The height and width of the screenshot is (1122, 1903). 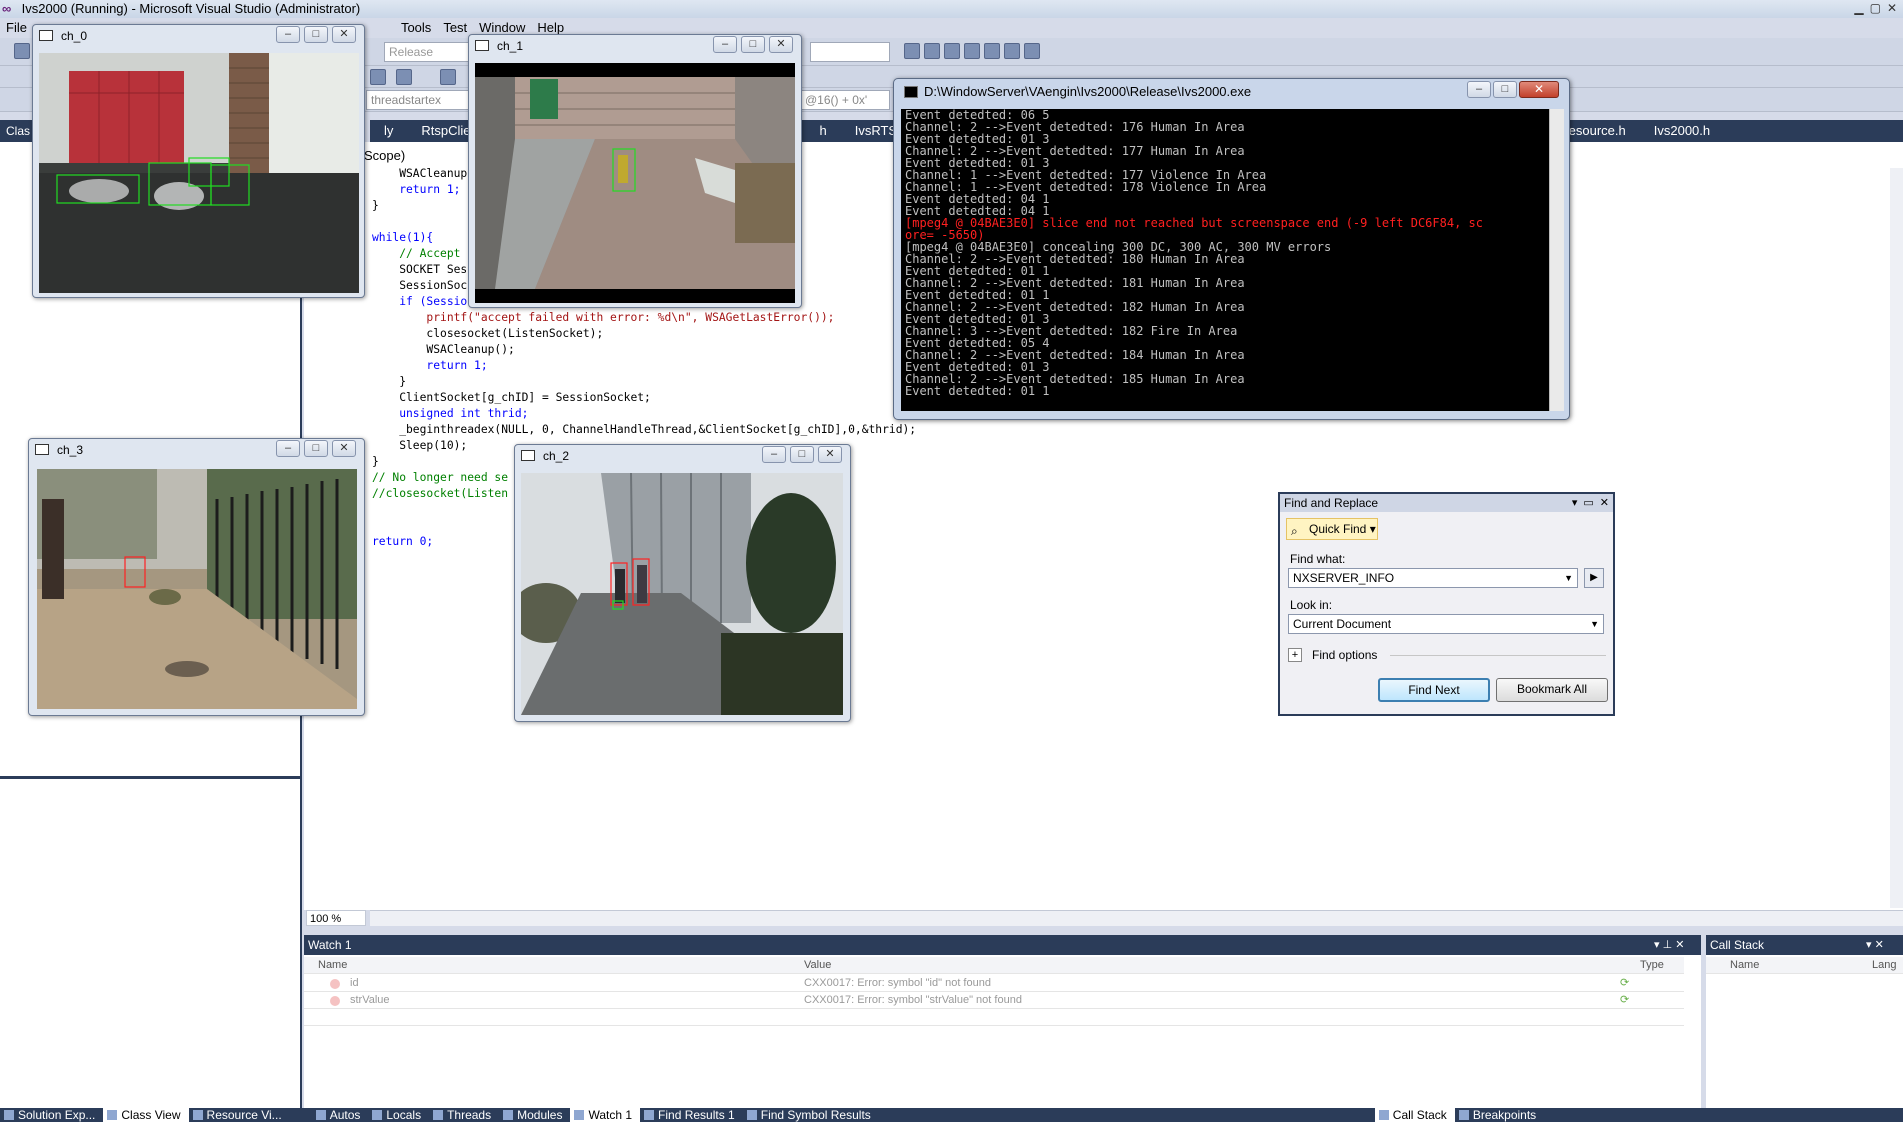 What do you see at coordinates (912, 51) in the screenshot?
I see `find-icon` at bounding box center [912, 51].